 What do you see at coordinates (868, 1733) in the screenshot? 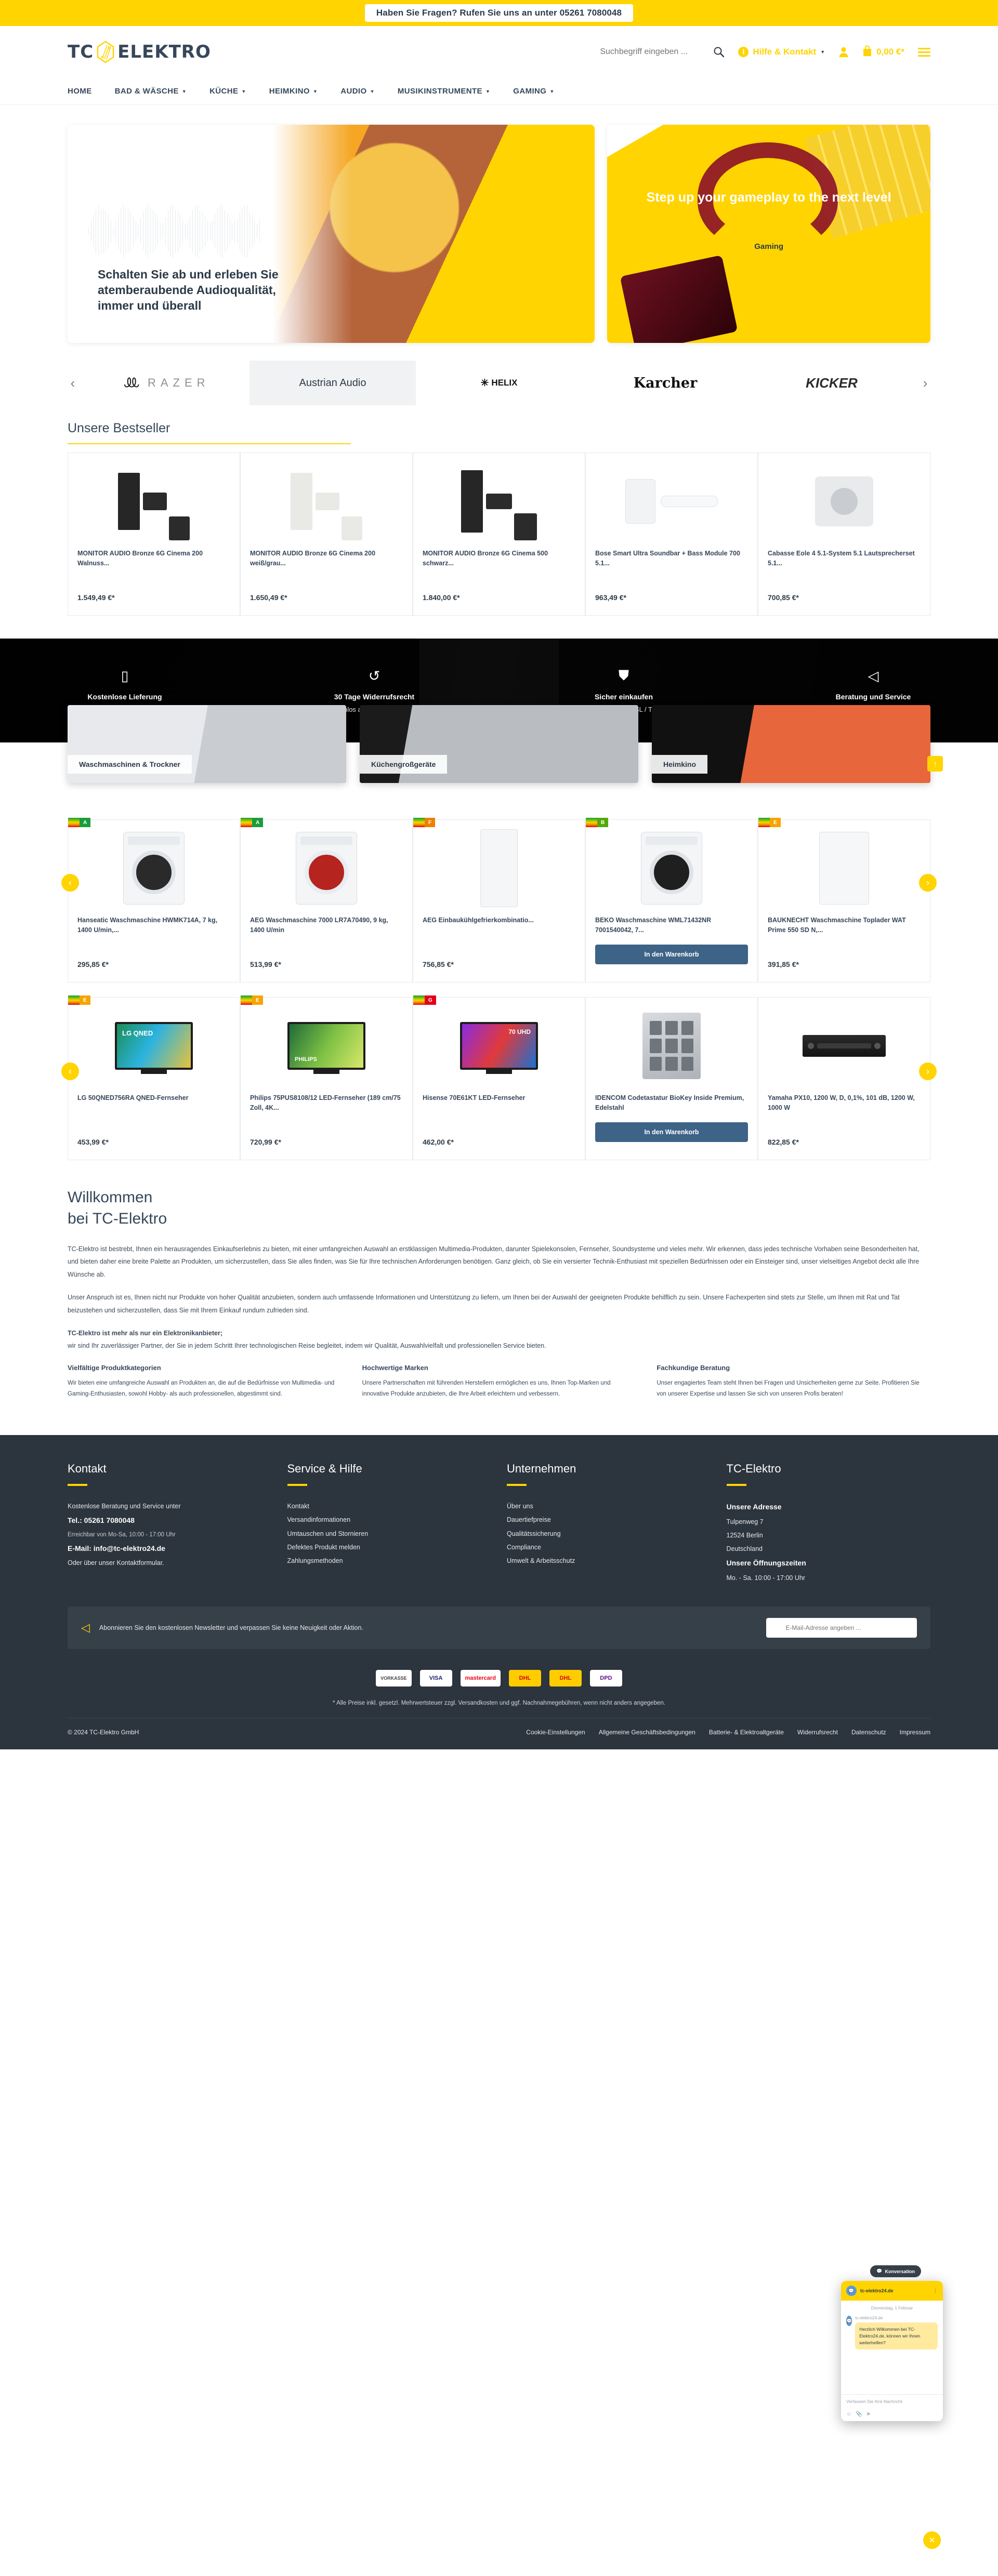
I see `legal-link-datenschutz: Datenschutz` at bounding box center [868, 1733].